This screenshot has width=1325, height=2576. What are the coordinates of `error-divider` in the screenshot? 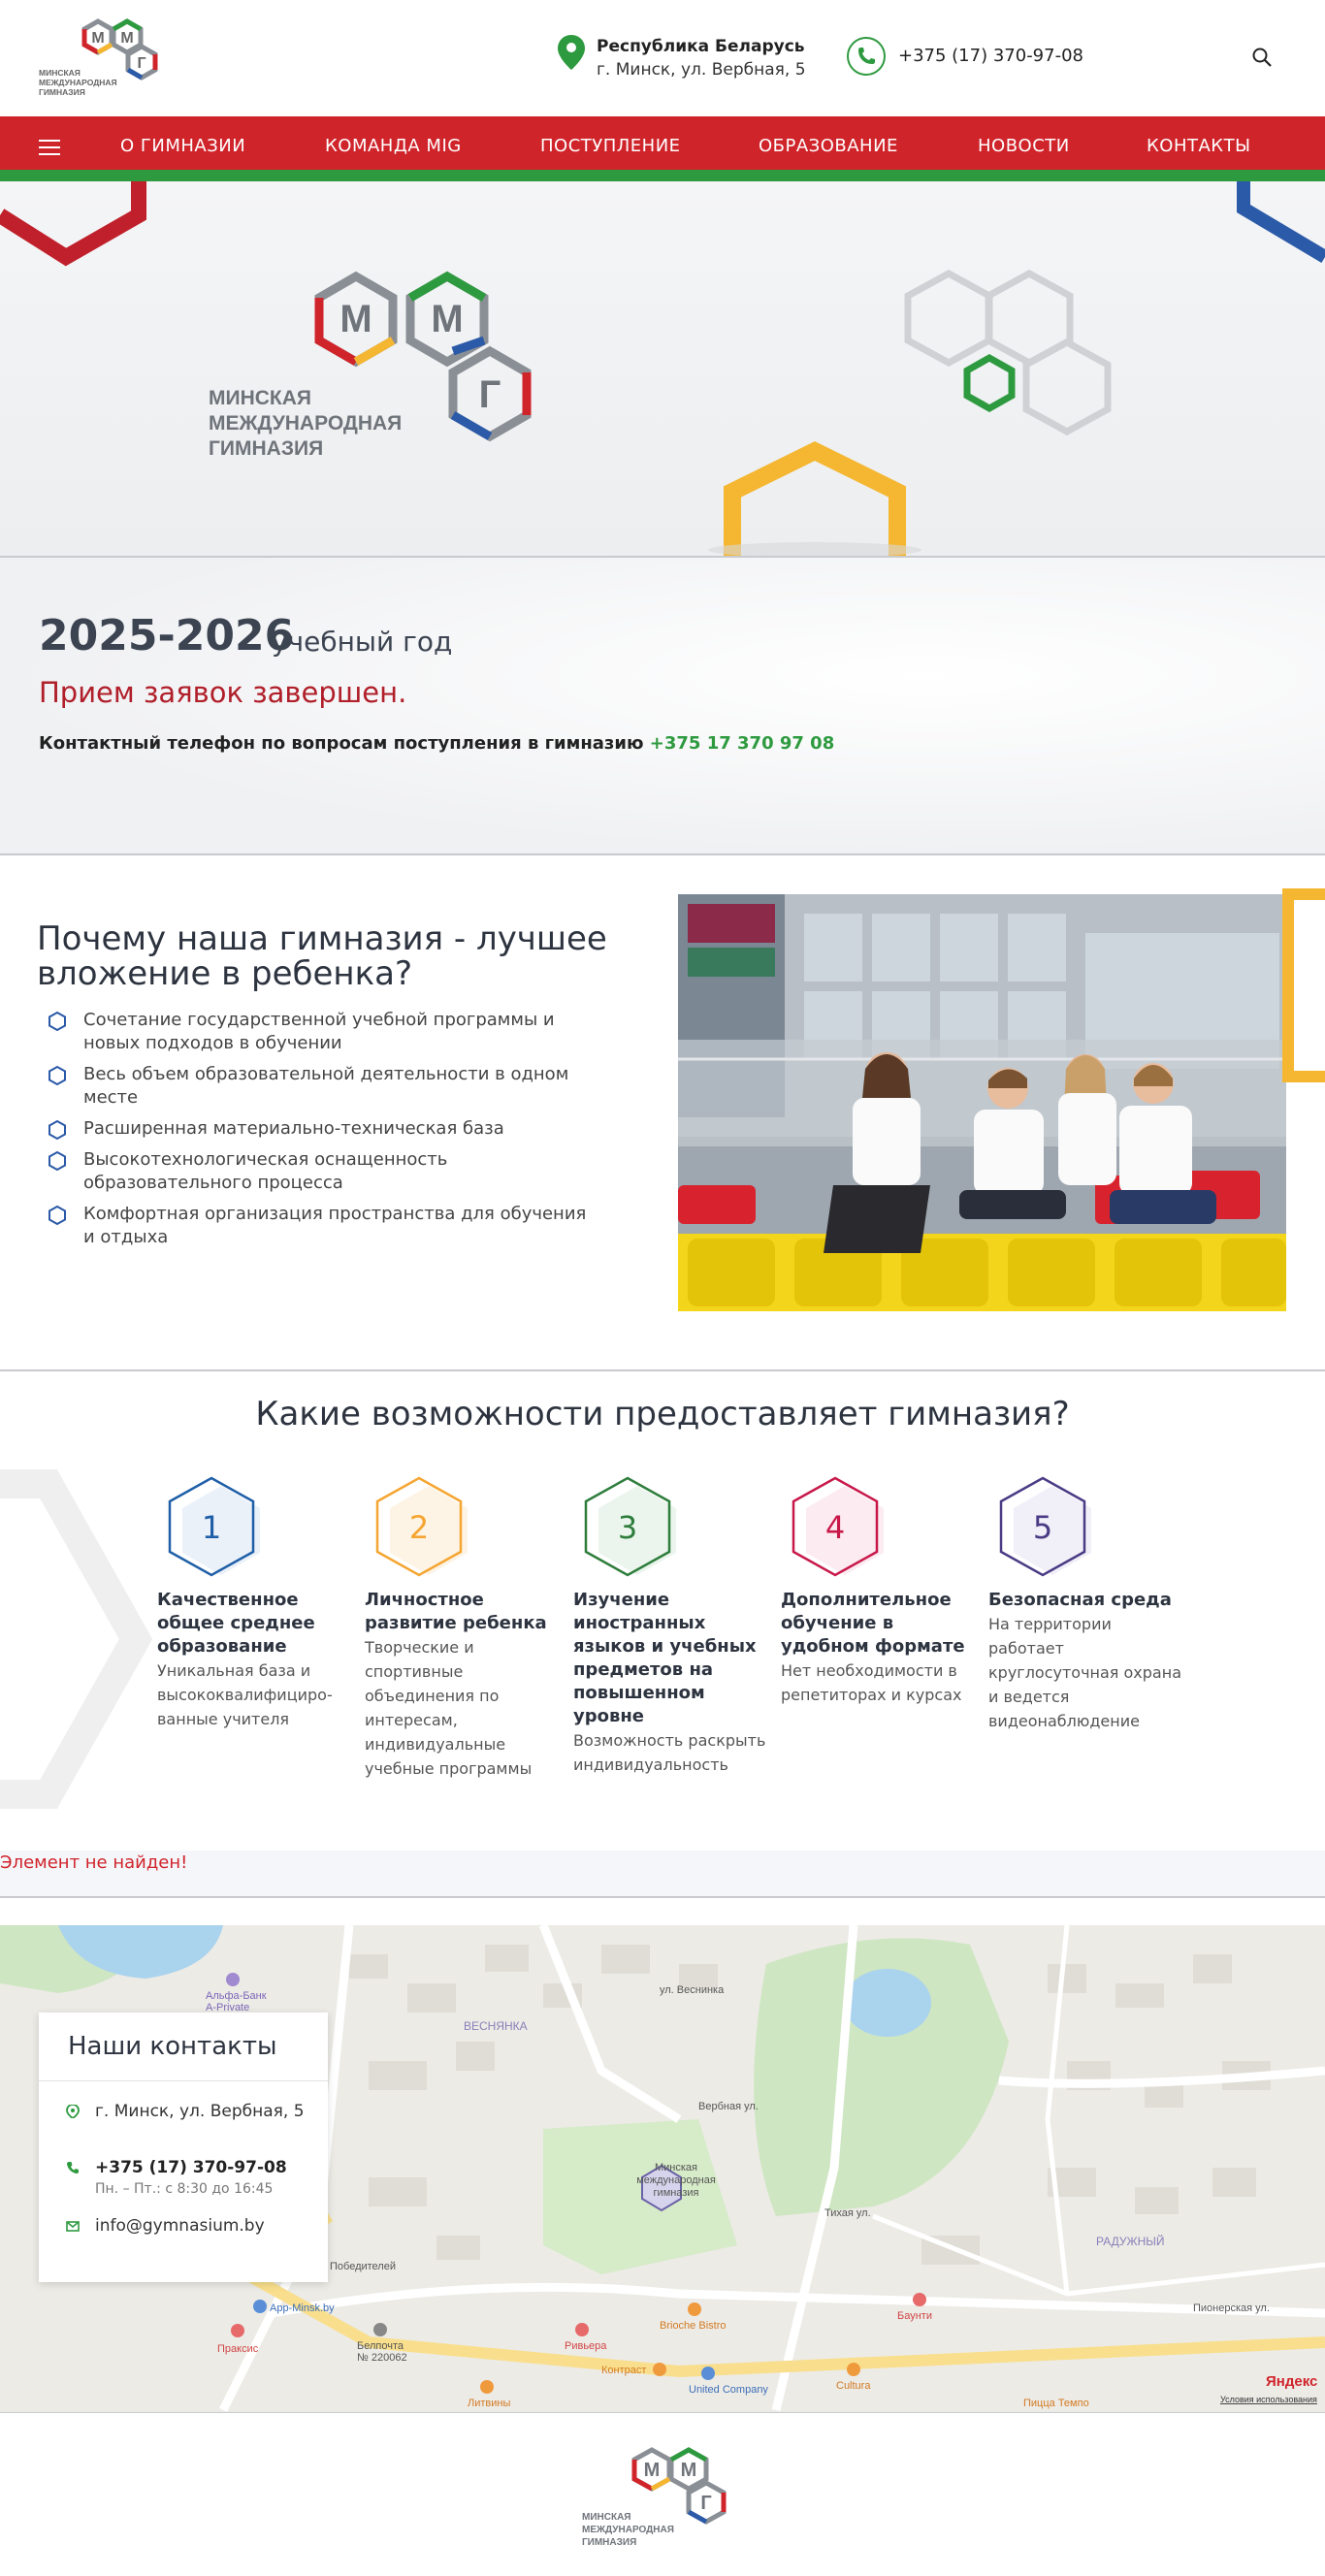 It's located at (662, 1897).